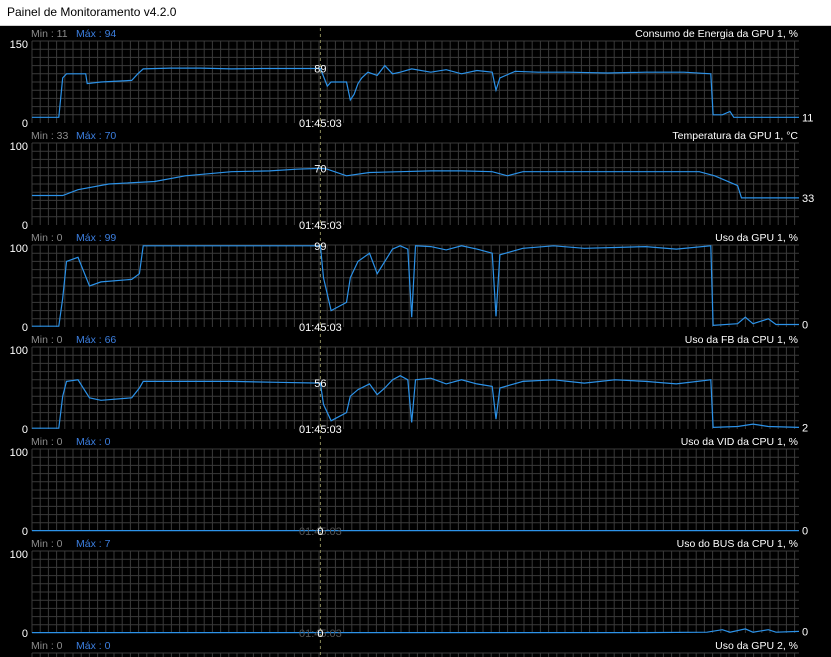  Describe the element at coordinates (735, 136) in the screenshot. I see `panel-title: Temperatura da GPU 1, °C` at that location.